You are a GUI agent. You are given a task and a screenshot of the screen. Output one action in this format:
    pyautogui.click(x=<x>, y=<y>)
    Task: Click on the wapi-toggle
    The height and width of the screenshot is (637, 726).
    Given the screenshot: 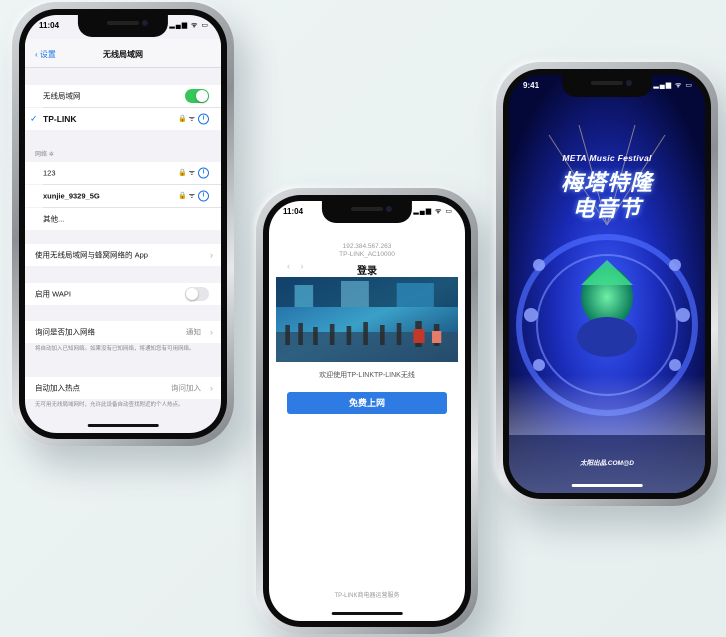 What is the action you would take?
    pyautogui.click(x=197, y=294)
    